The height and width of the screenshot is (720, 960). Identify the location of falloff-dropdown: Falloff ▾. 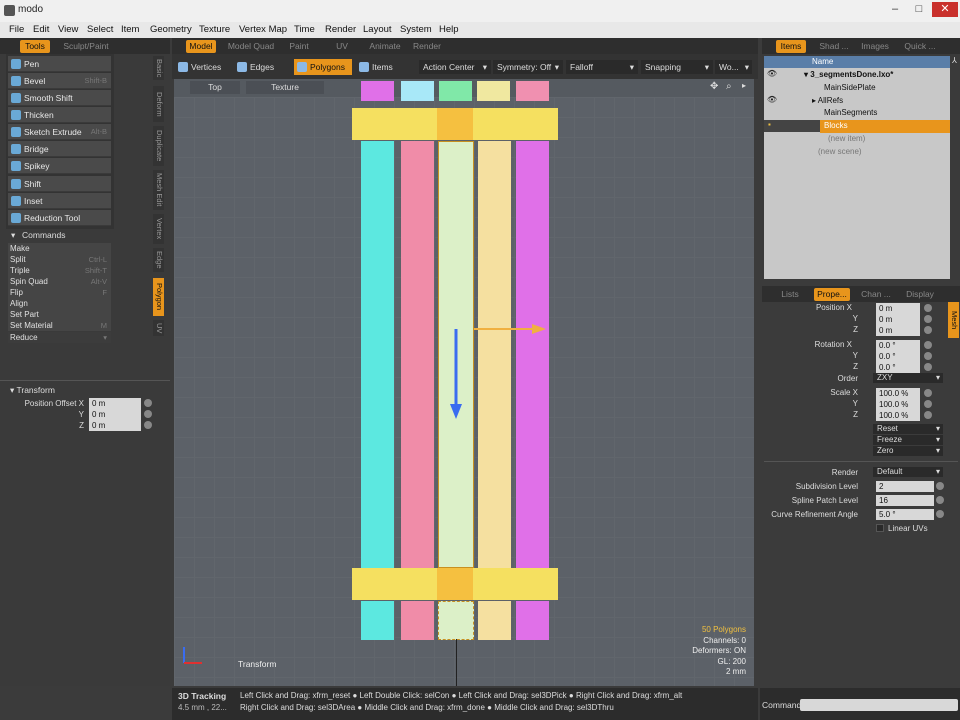
(602, 67).